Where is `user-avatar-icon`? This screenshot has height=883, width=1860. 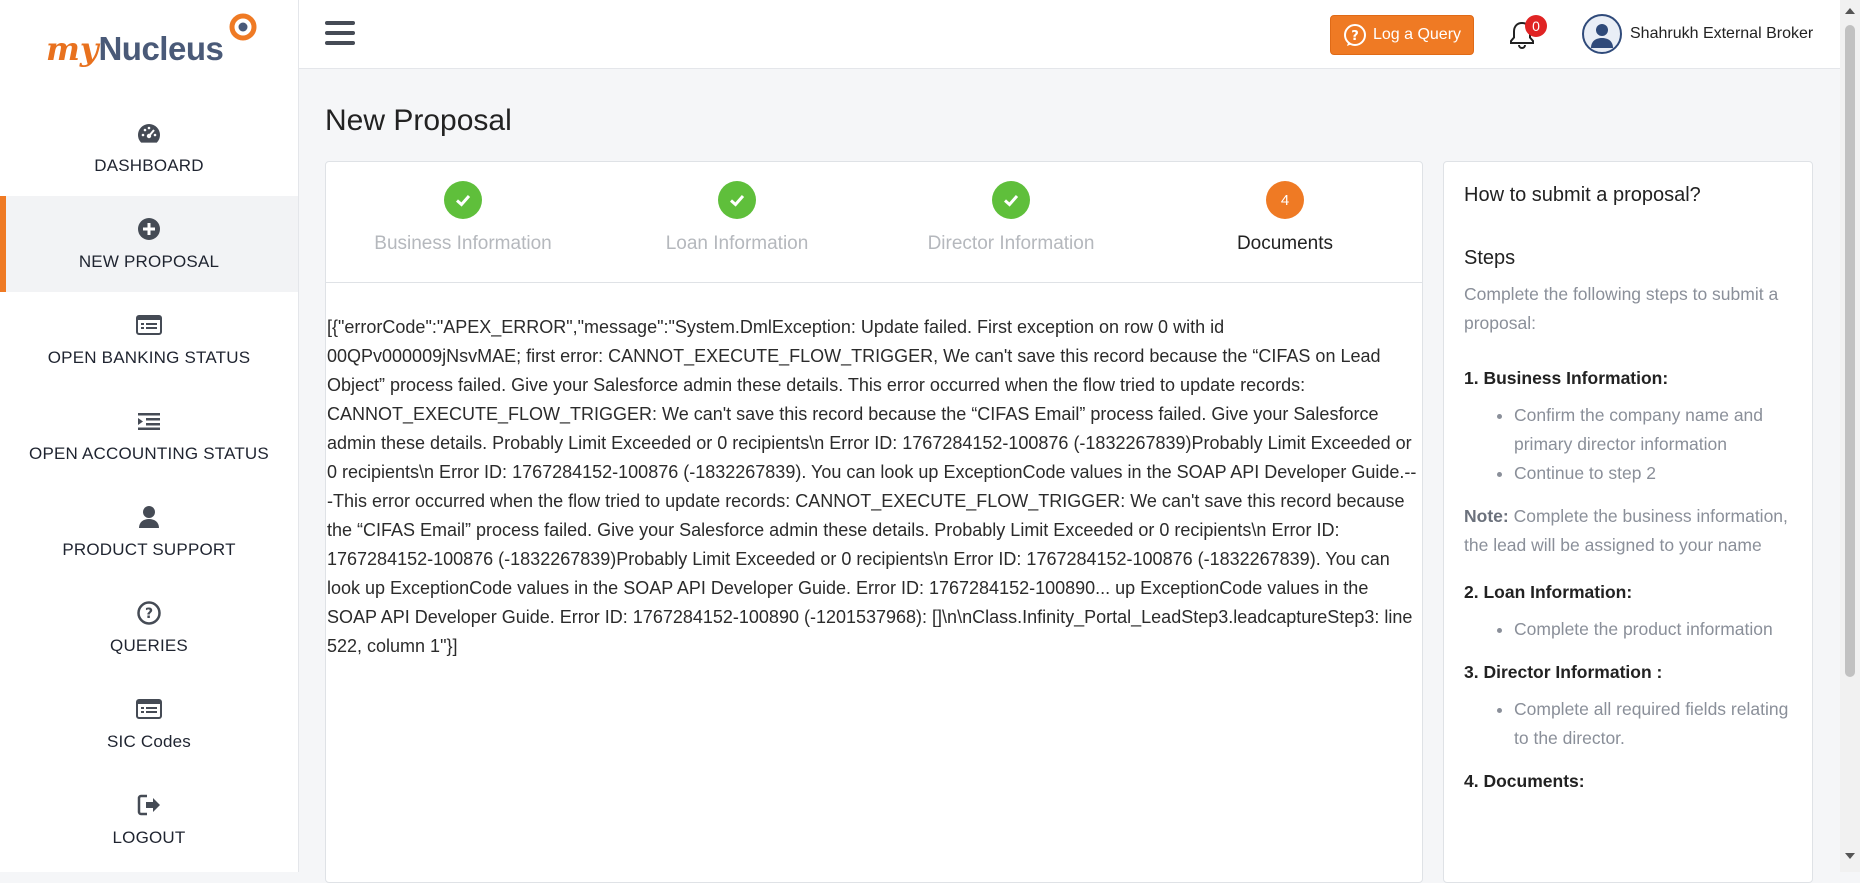 user-avatar-icon is located at coordinates (1602, 36).